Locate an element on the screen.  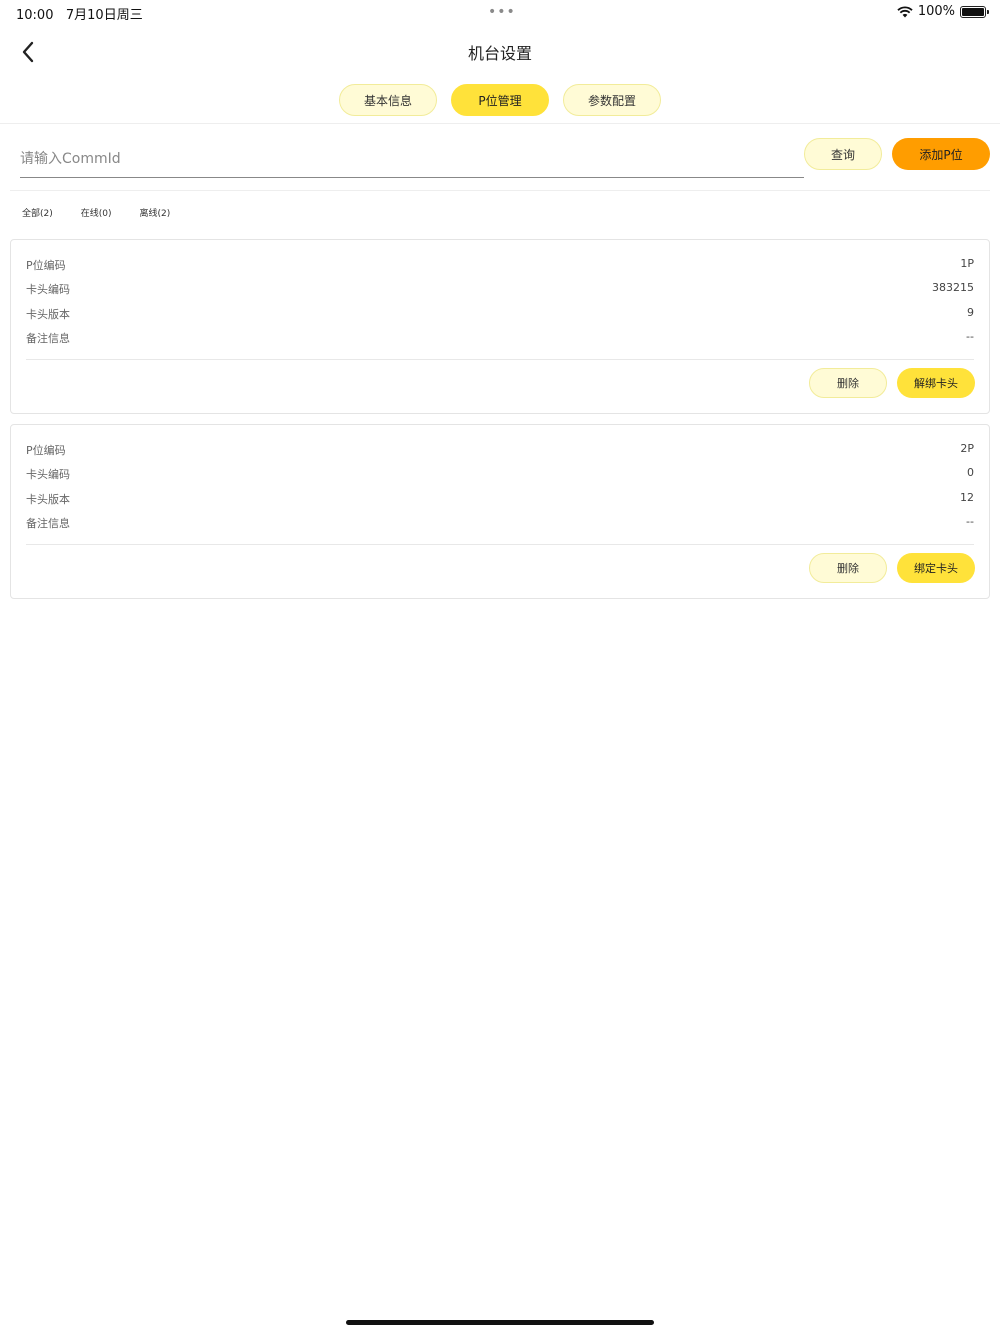
filter-offline: 离线(2) is located at coordinates (155, 212).